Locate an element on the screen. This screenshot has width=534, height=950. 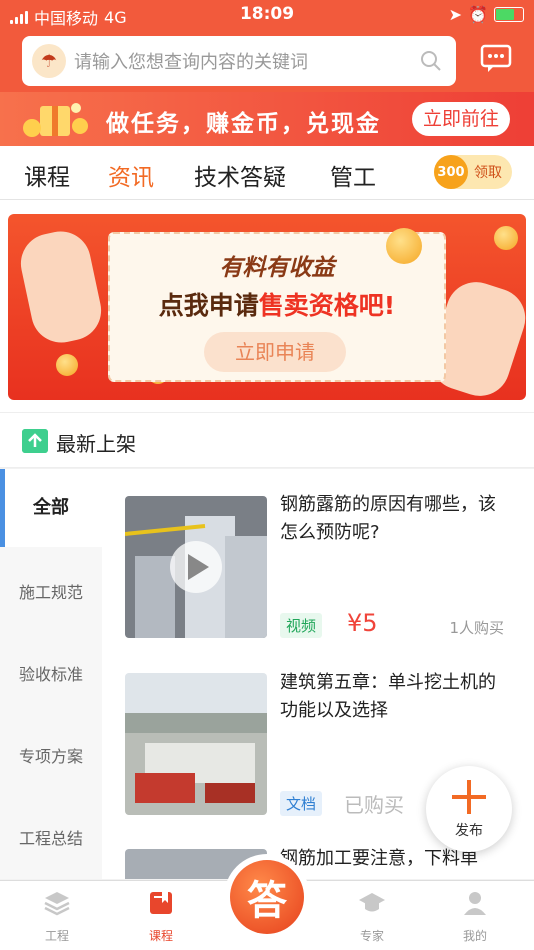
banner-ticket: 有料有收益 点我申请售卖资格吧! 立即申请 is located at coordinates (277, 305).